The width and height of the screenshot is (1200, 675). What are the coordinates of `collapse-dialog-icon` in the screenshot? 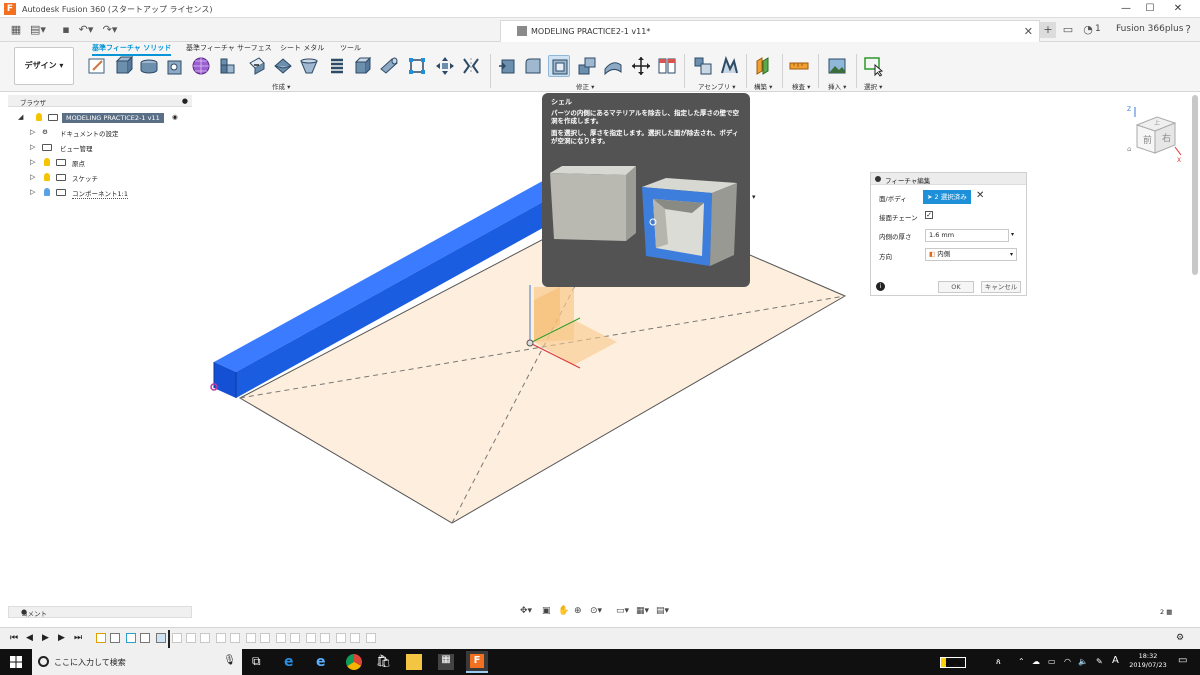 It's located at (878, 179).